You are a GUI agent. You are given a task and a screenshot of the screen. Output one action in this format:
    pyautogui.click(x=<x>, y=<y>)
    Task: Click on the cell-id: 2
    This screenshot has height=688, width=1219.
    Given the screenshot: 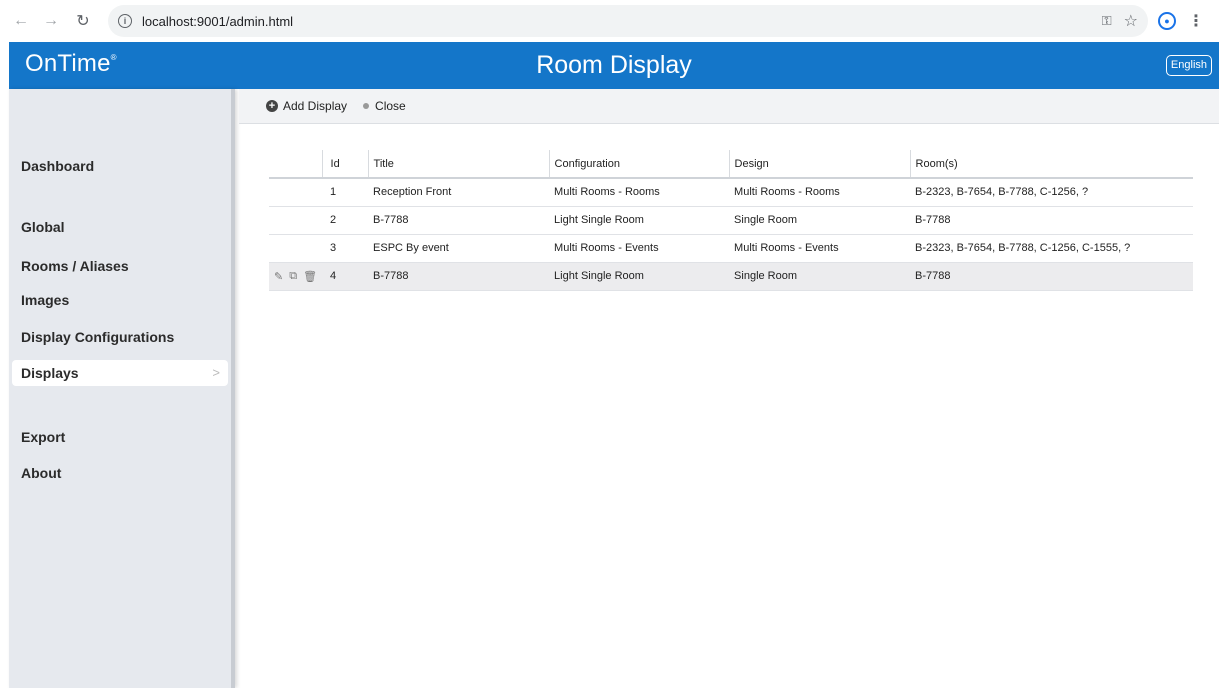 What is the action you would take?
    pyautogui.click(x=345, y=220)
    